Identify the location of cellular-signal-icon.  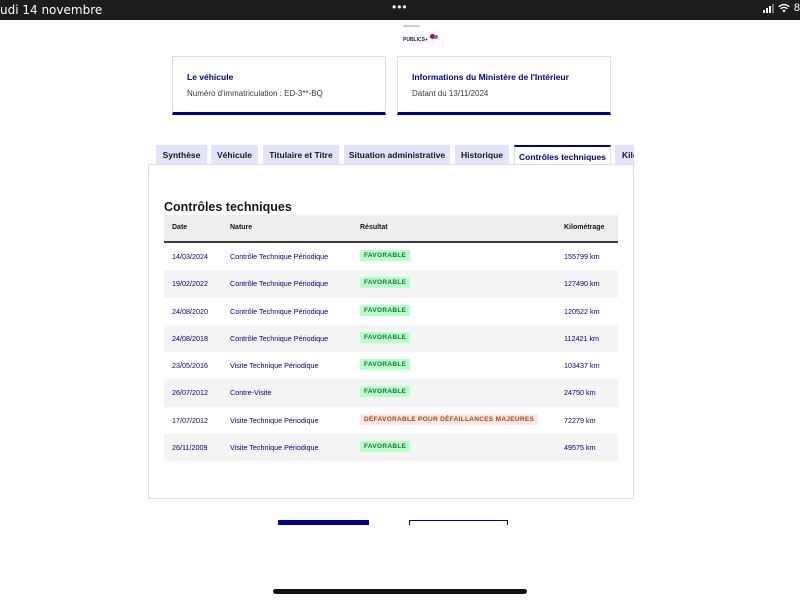
(768, 8).